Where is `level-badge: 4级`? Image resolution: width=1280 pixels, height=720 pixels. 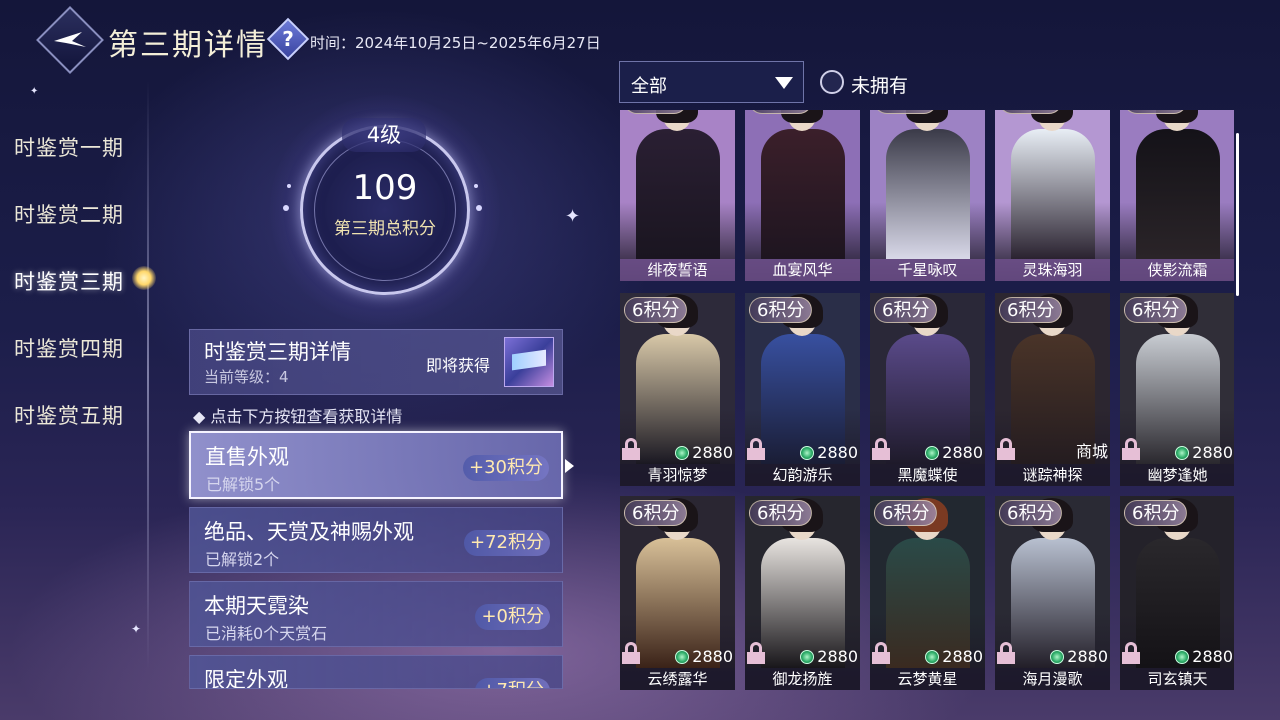
level-badge: 4级 is located at coordinates (384, 135).